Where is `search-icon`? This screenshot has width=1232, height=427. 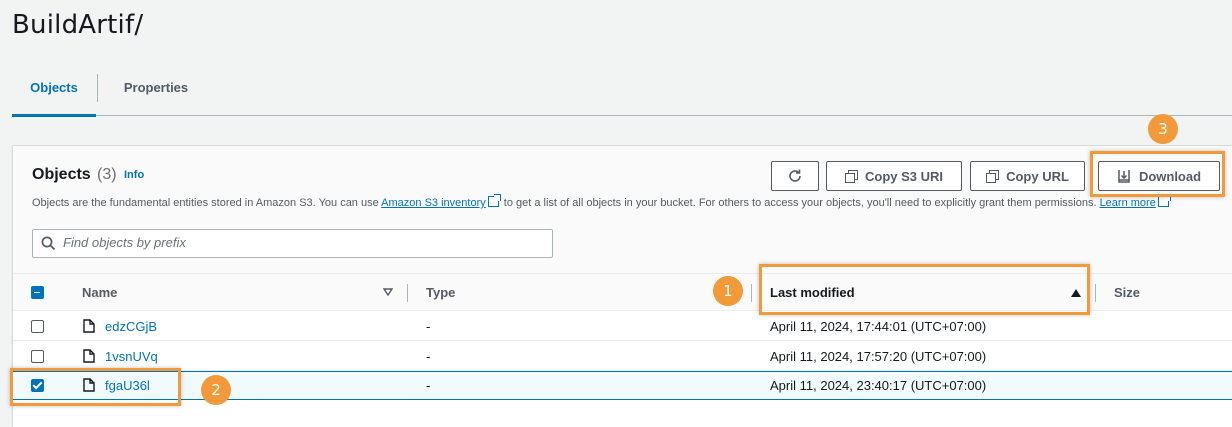
search-icon is located at coordinates (48, 243).